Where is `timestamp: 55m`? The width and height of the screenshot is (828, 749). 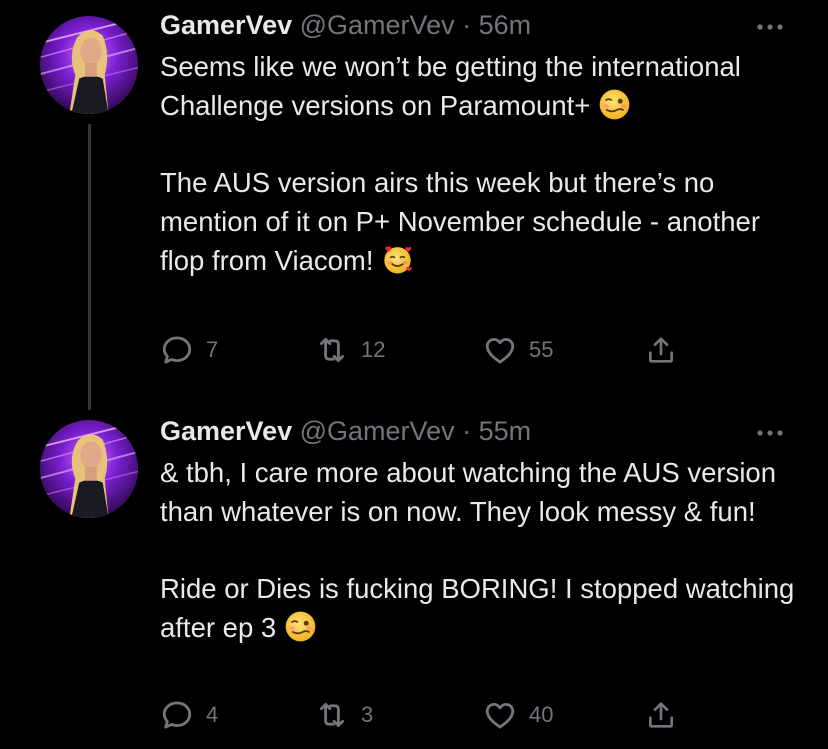
timestamp: 55m is located at coordinates (505, 431).